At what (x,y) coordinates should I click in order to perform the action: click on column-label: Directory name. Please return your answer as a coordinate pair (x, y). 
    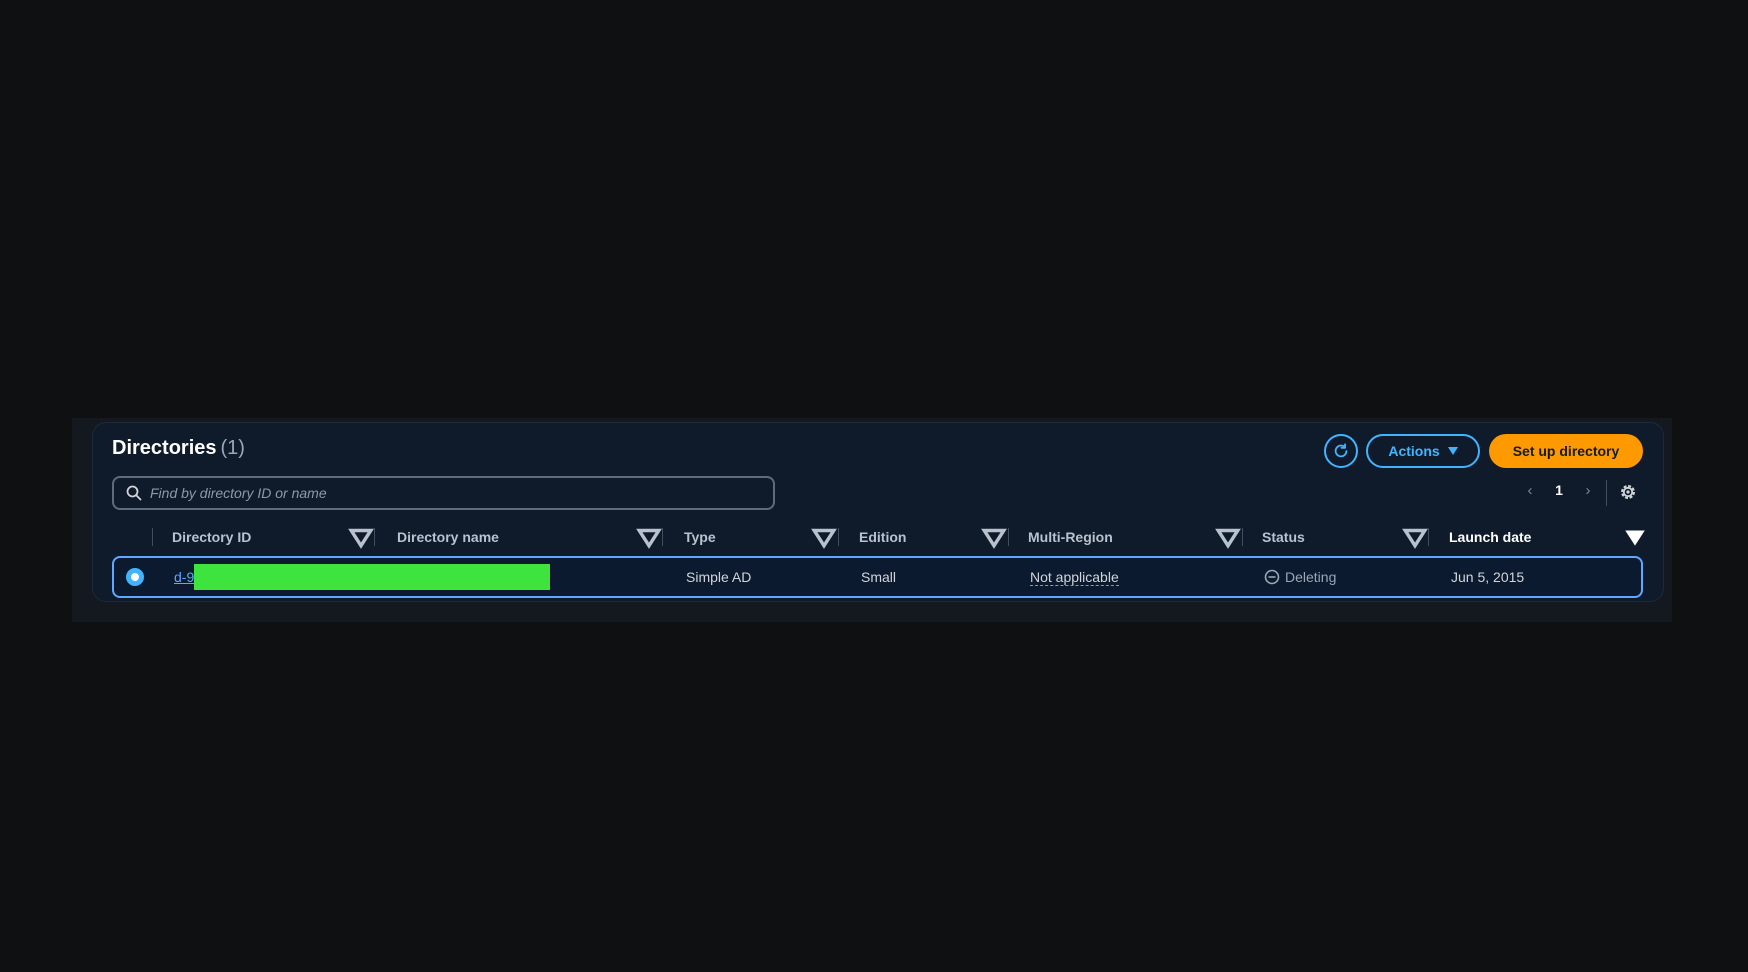
    Looking at the image, I should click on (448, 537).